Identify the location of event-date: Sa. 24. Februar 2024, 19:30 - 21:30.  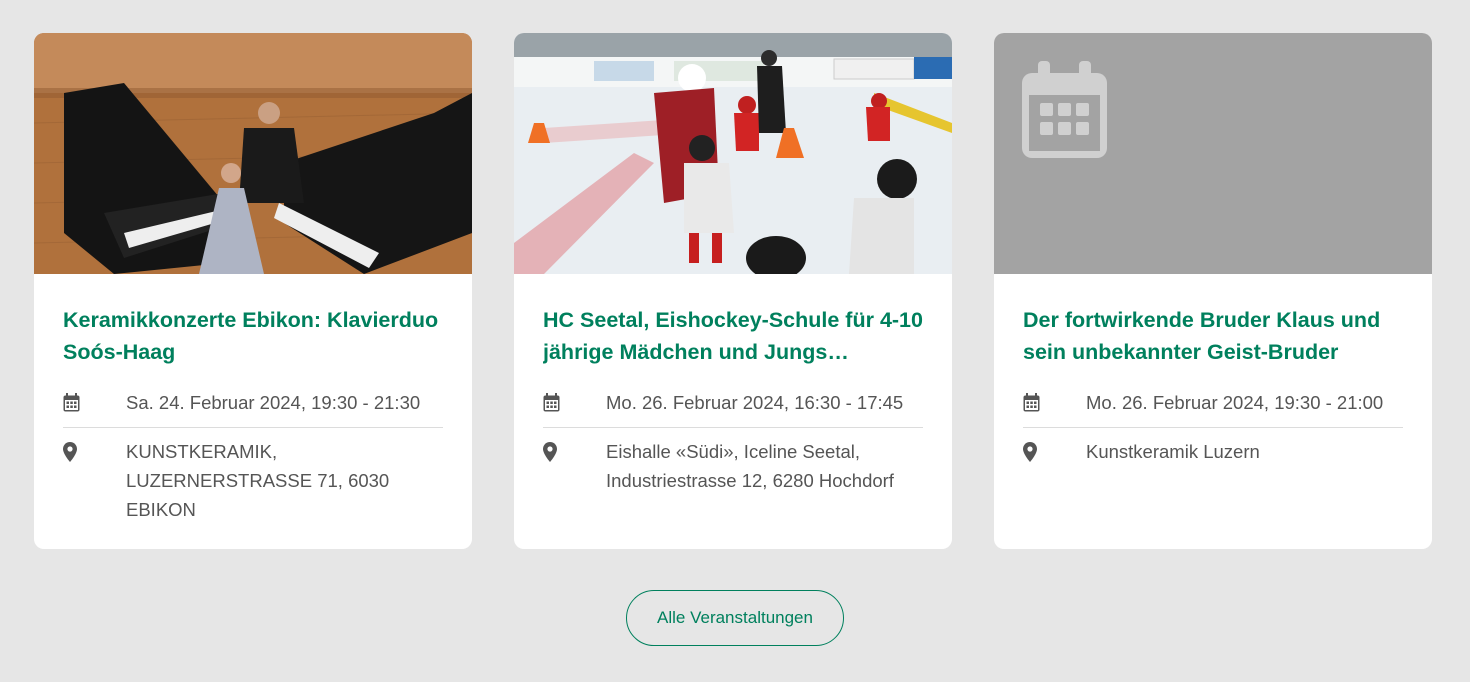
(273, 402).